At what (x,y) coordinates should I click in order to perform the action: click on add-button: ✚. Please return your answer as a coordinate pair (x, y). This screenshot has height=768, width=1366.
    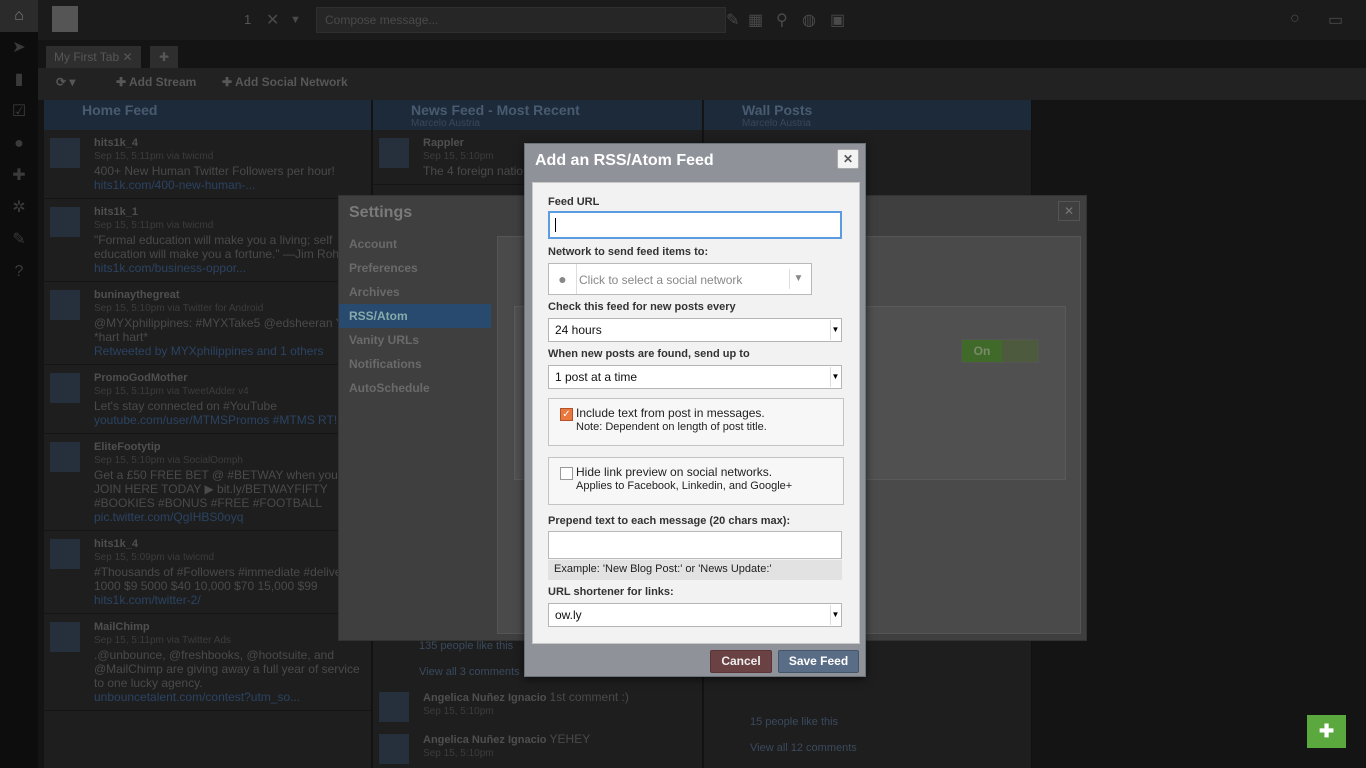
    Looking at the image, I should click on (1326, 731).